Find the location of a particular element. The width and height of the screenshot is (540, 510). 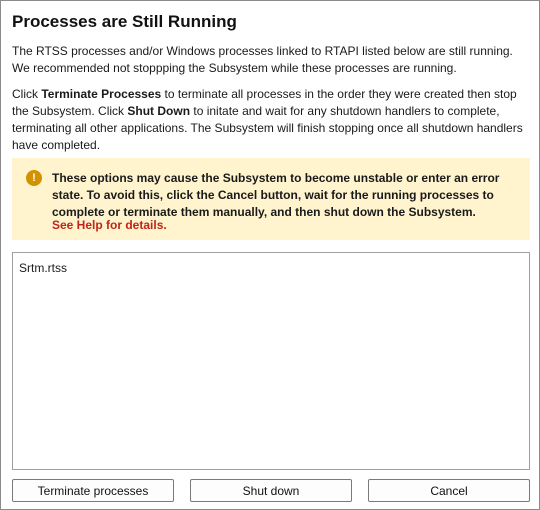

dialog-title: Processes are Still Running is located at coordinates (124, 21).